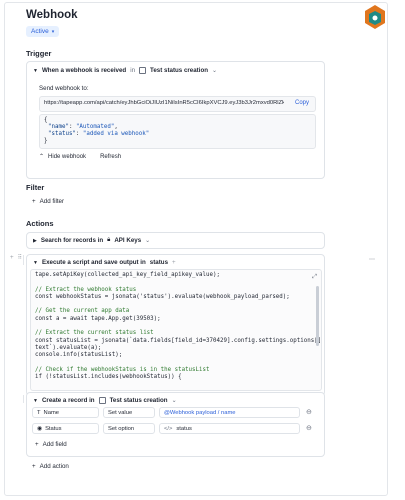 The width and height of the screenshot is (405, 500). Describe the element at coordinates (133, 70) in the screenshot. I see `in-label: in` at that location.